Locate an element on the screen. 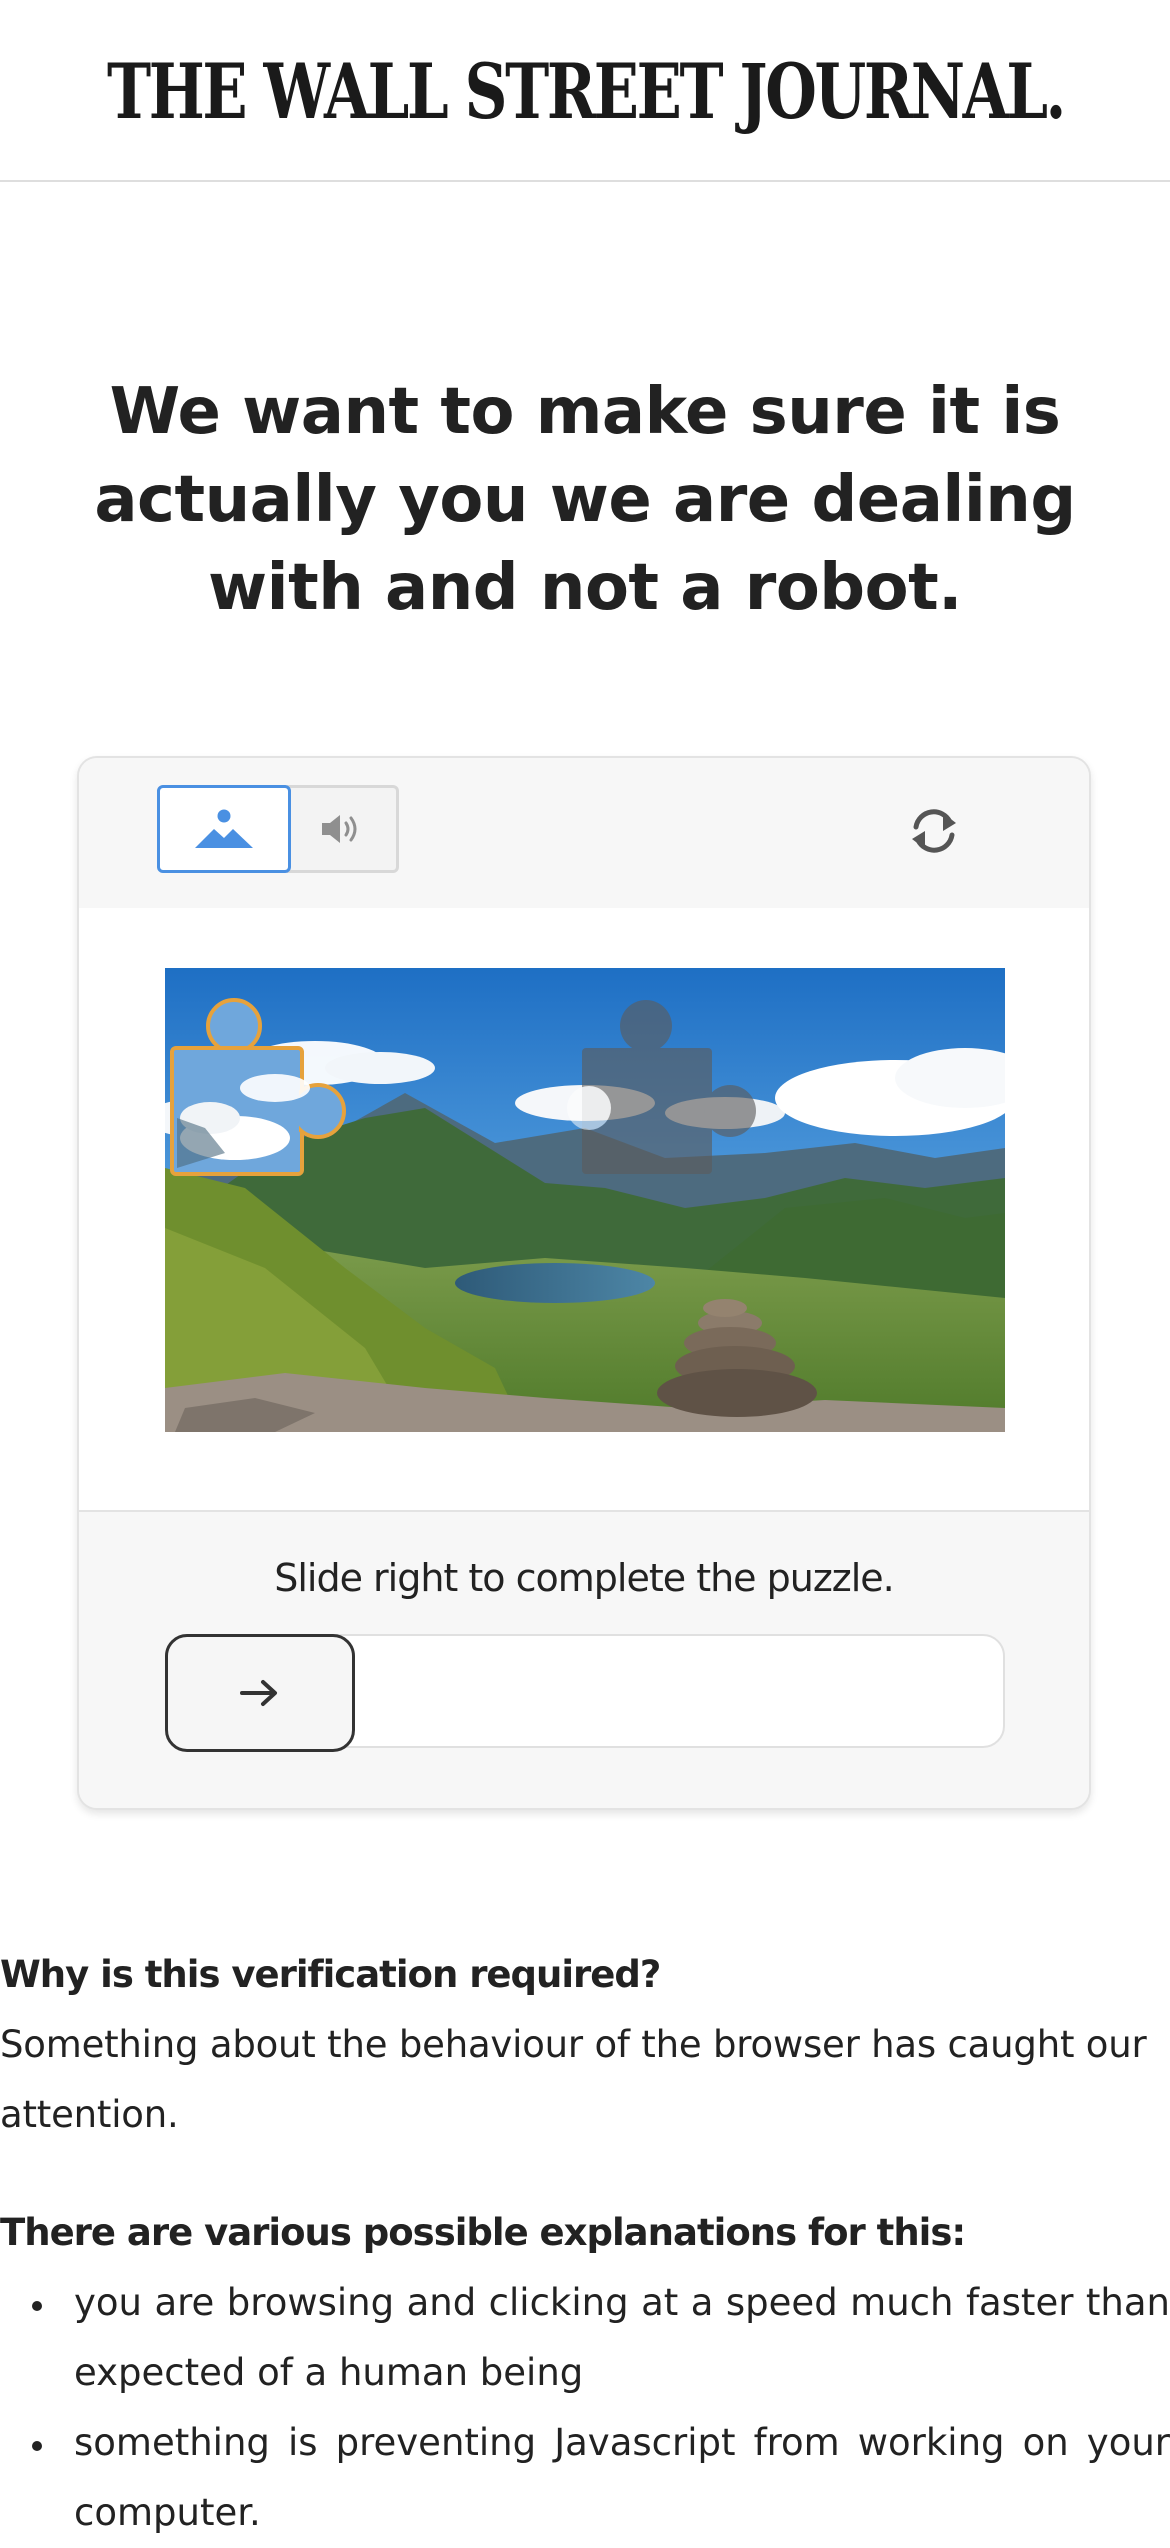 The width and height of the screenshot is (1170, 2548). why-title: Why is this verification required? is located at coordinates (330, 1974).